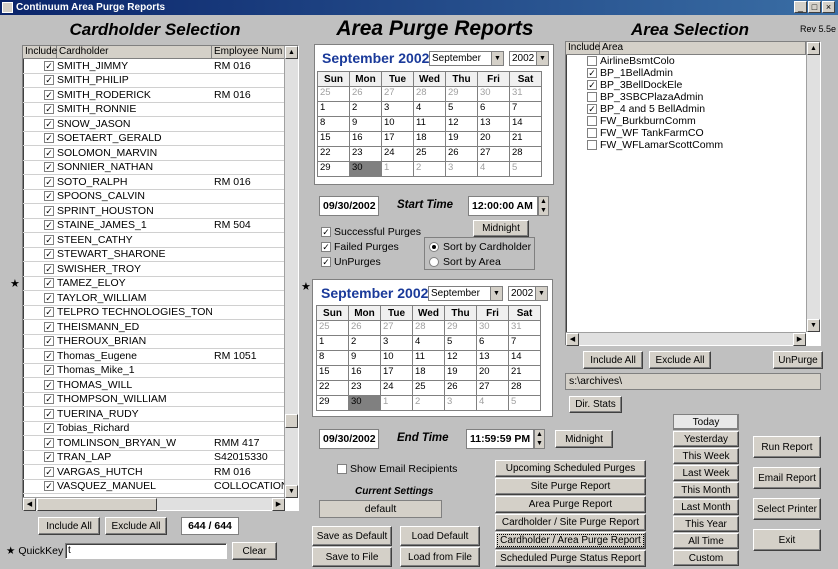 The height and width of the screenshot is (569, 838). What do you see at coordinates (69, 526) in the screenshot?
I see `cardholder-include-all-button: Include All` at bounding box center [69, 526].